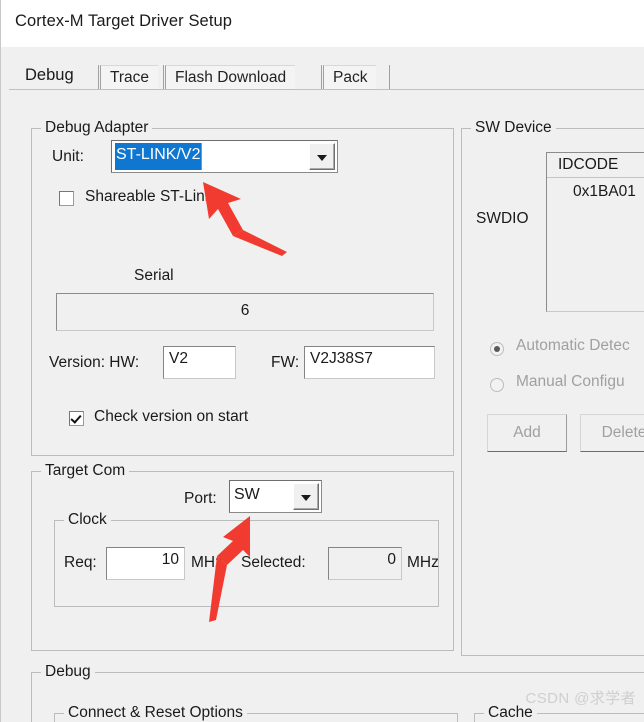  What do you see at coordinates (68, 156) in the screenshot?
I see `unit-label: Unit:` at bounding box center [68, 156].